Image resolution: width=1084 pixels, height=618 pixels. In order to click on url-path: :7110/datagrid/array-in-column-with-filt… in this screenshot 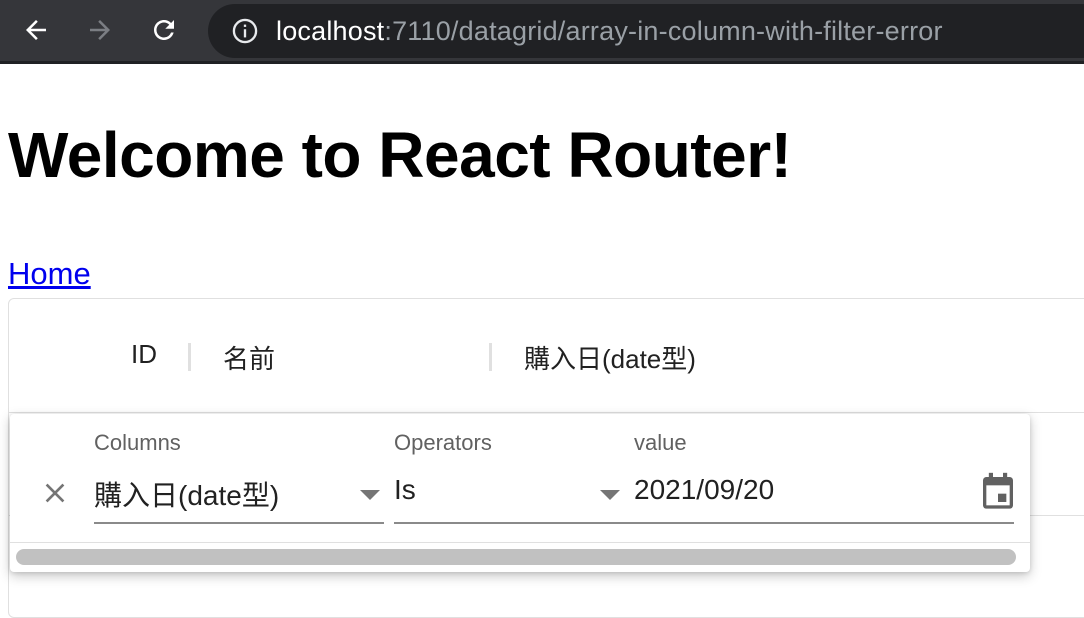, I will do `click(663, 30)`.